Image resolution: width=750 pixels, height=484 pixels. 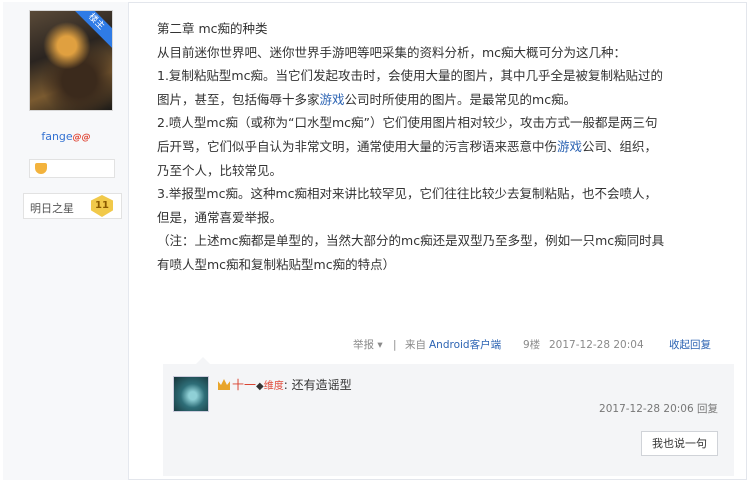 What do you see at coordinates (321, 385) in the screenshot?
I see `reply-text: 还有造谣型` at bounding box center [321, 385].